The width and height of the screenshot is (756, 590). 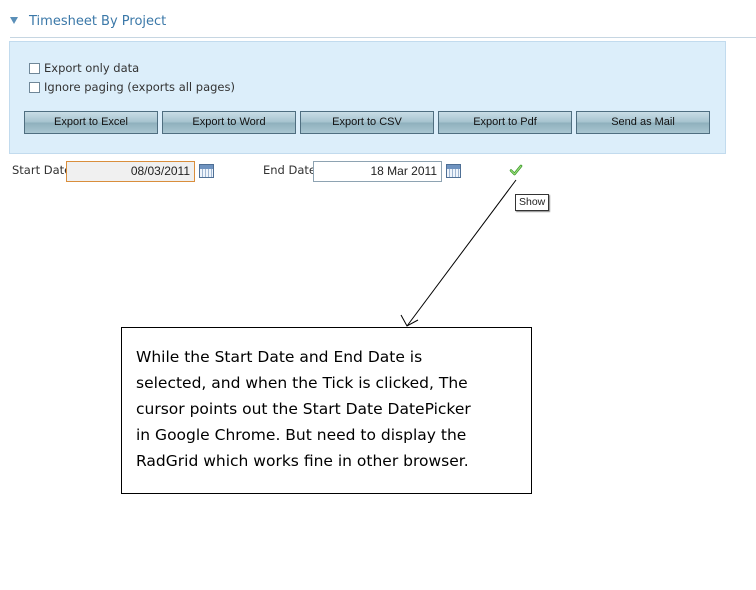 I want to click on annotation-line: While the Start Date and End Date is, so click(x=279, y=357).